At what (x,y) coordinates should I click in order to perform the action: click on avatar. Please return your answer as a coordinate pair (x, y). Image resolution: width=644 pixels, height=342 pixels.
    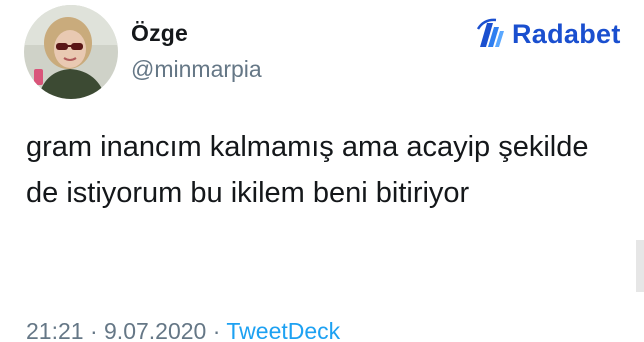
    Looking at the image, I should click on (71, 52).